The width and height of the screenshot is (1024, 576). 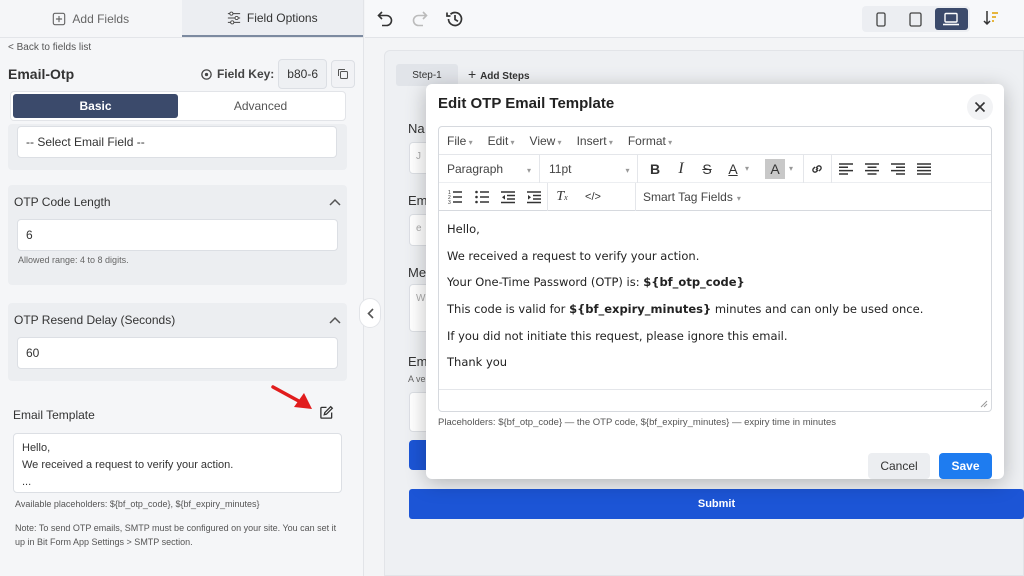 I want to click on email-field-select: -- Select Email Field --, so click(x=177, y=142).